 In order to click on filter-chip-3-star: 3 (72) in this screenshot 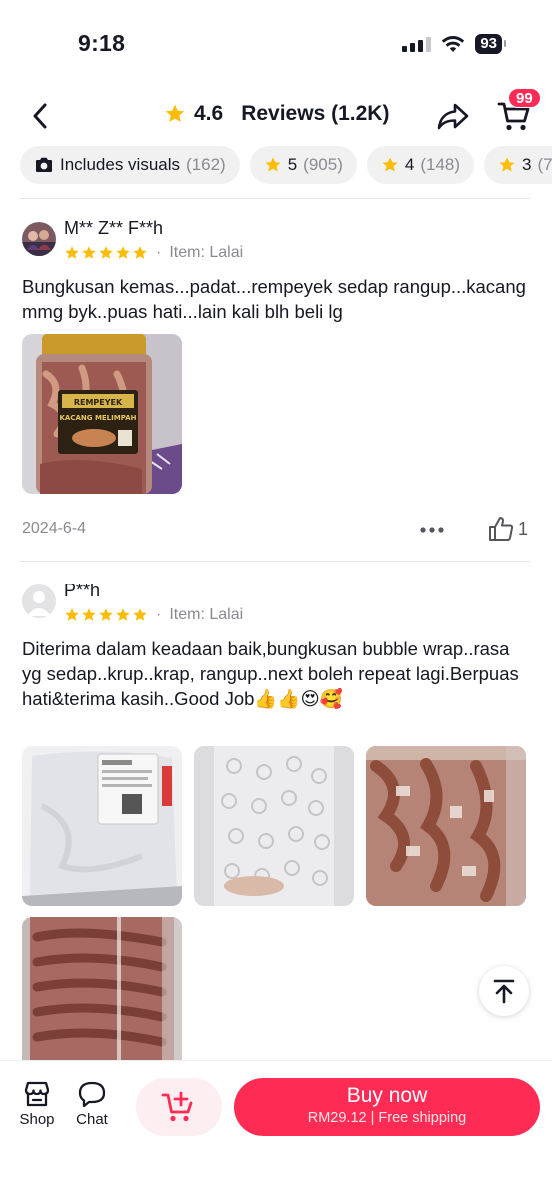, I will do `click(518, 165)`.